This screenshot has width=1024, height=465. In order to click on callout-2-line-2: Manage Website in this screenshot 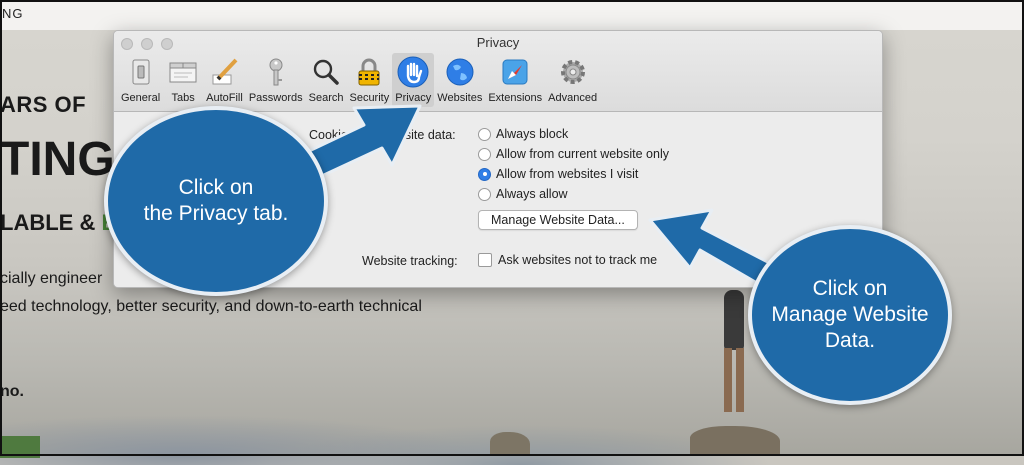, I will do `click(850, 314)`.